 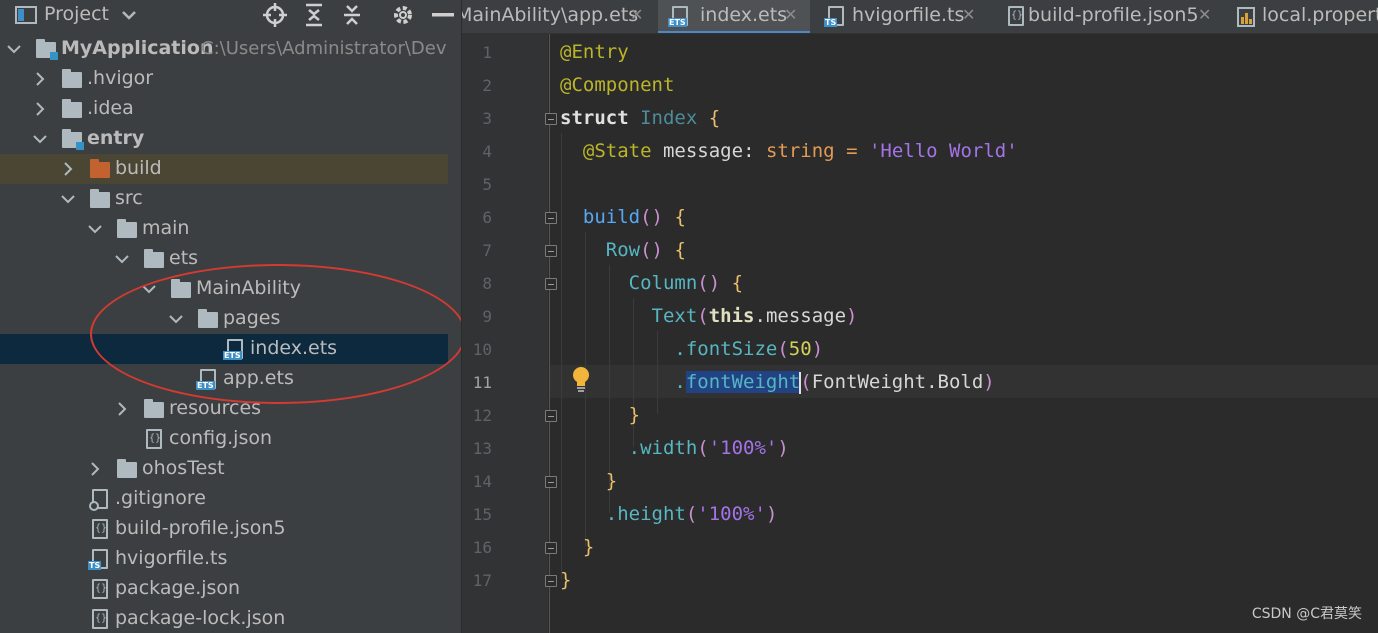 What do you see at coordinates (902, 16) in the screenshot?
I see `tab-hvigorfile: TS hvigorfile.ts ✕` at bounding box center [902, 16].